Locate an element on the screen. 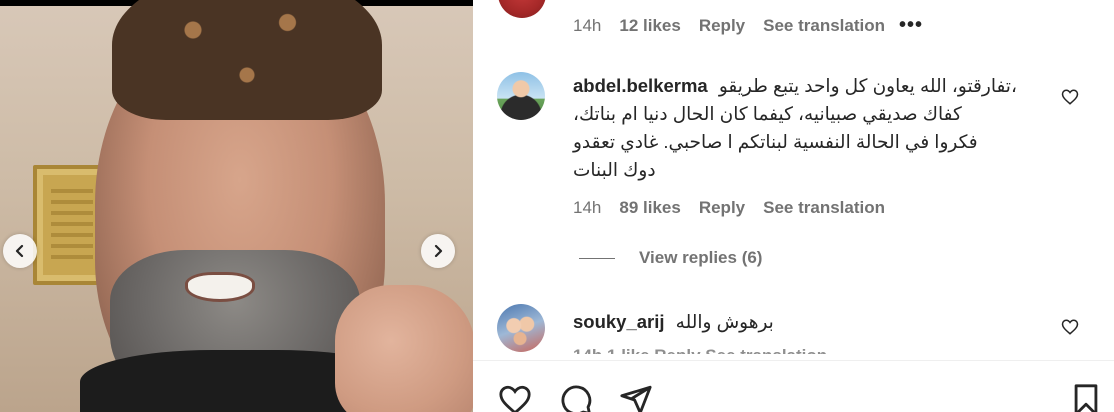 This screenshot has width=1114, height=412. like-count: 12 likes is located at coordinates (649, 26).